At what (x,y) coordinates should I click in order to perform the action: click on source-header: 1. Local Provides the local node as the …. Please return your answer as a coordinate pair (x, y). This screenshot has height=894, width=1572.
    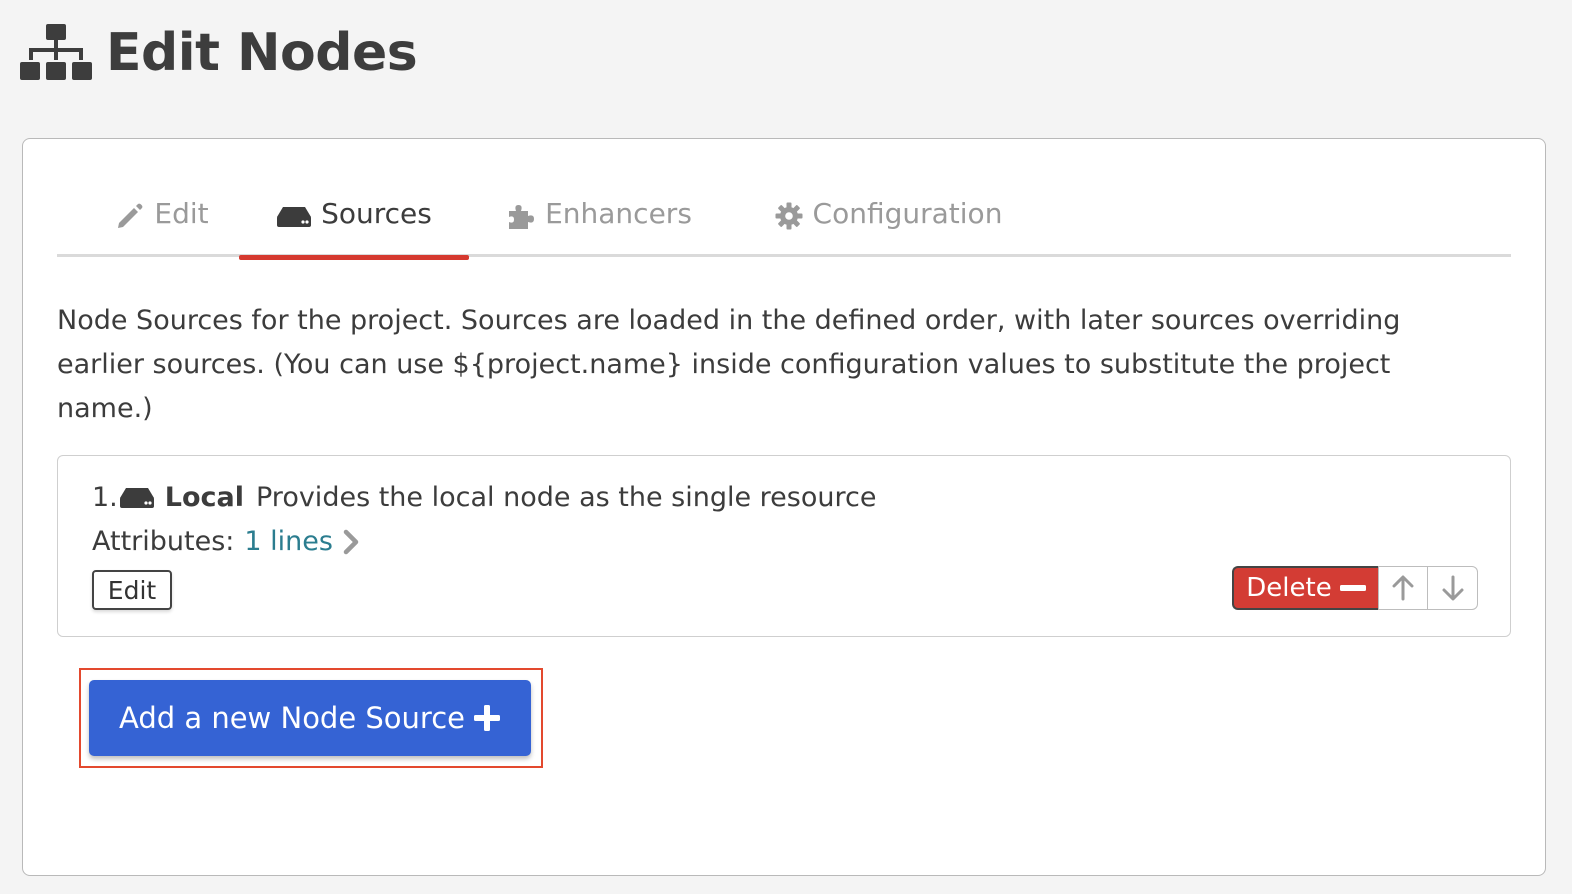
    Looking at the image, I should click on (484, 497).